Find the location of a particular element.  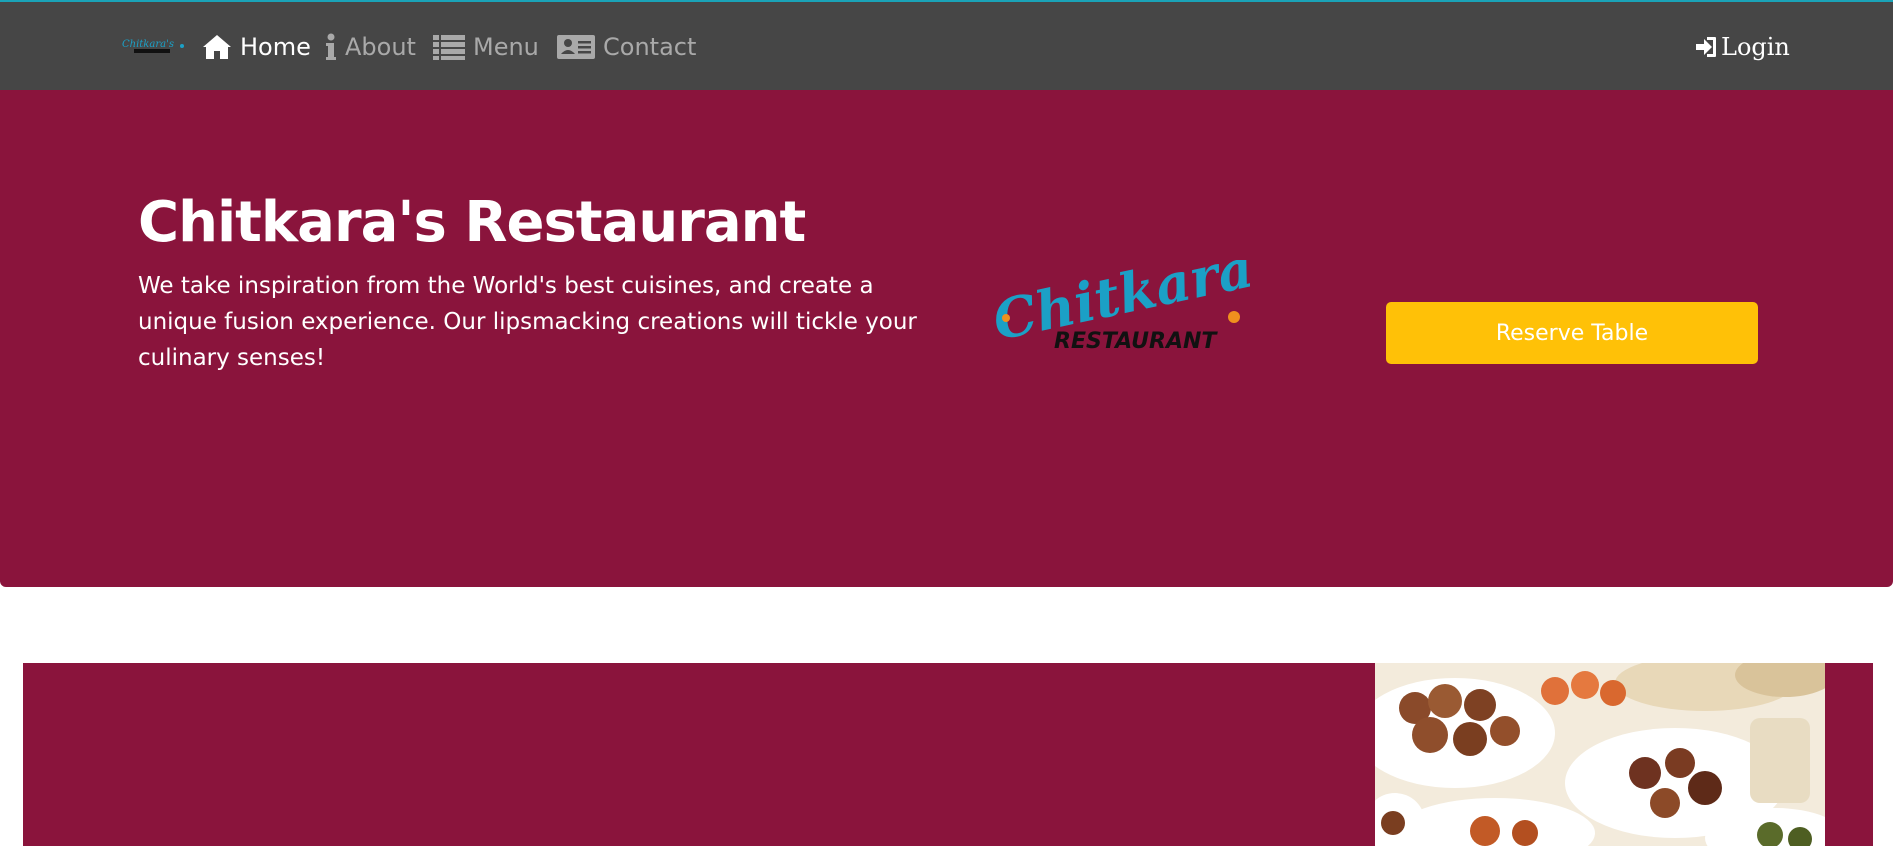

login-link: Login is located at coordinates (1742, 47).